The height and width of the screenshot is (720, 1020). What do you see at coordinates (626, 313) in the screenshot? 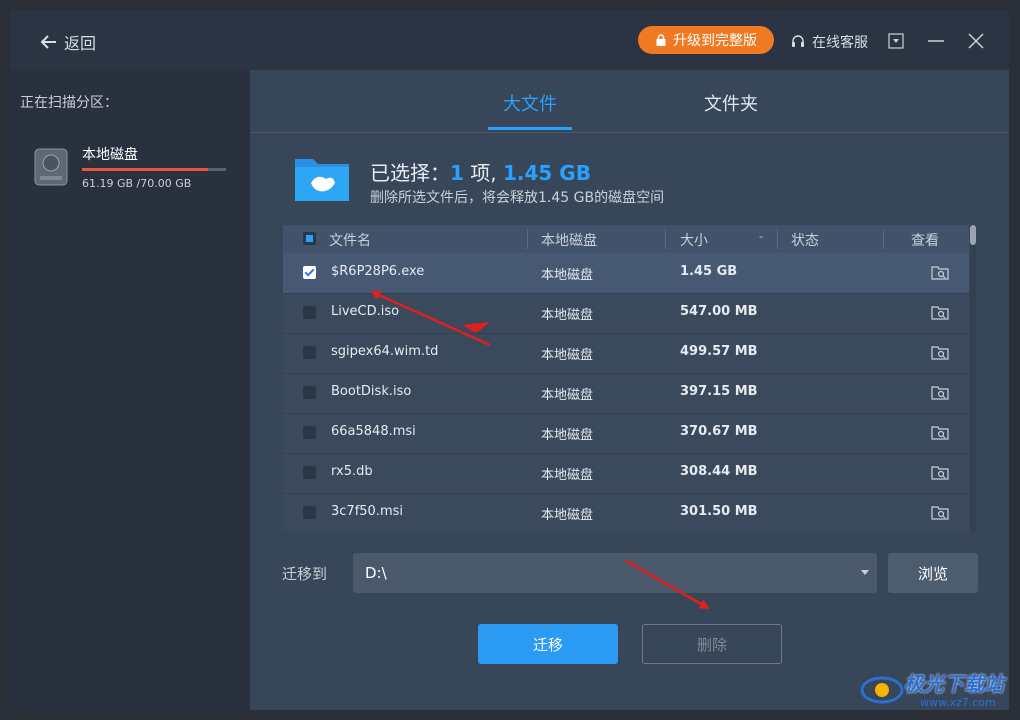
I see `table-row: LiveCD.iso 本地磁盘 547.00 MB` at bounding box center [626, 313].